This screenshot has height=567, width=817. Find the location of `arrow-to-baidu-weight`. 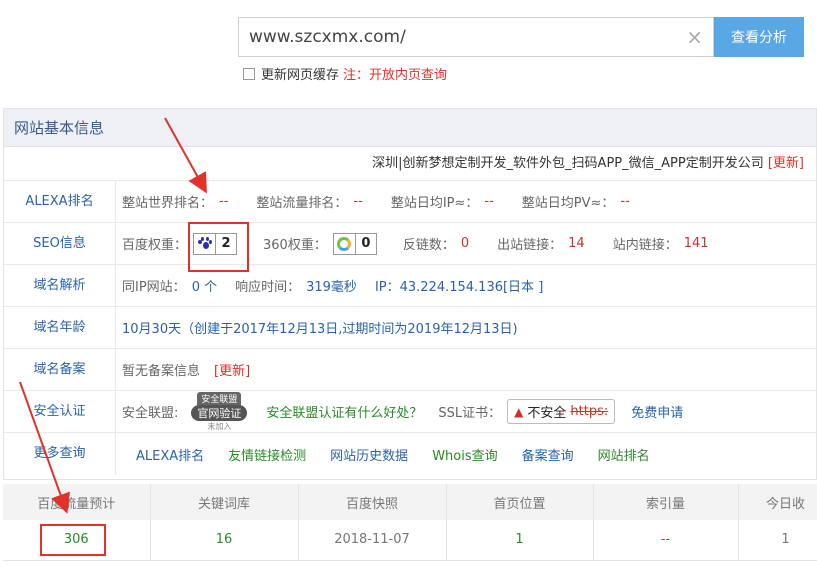

arrow-to-baidu-weight is located at coordinates (185, 155).